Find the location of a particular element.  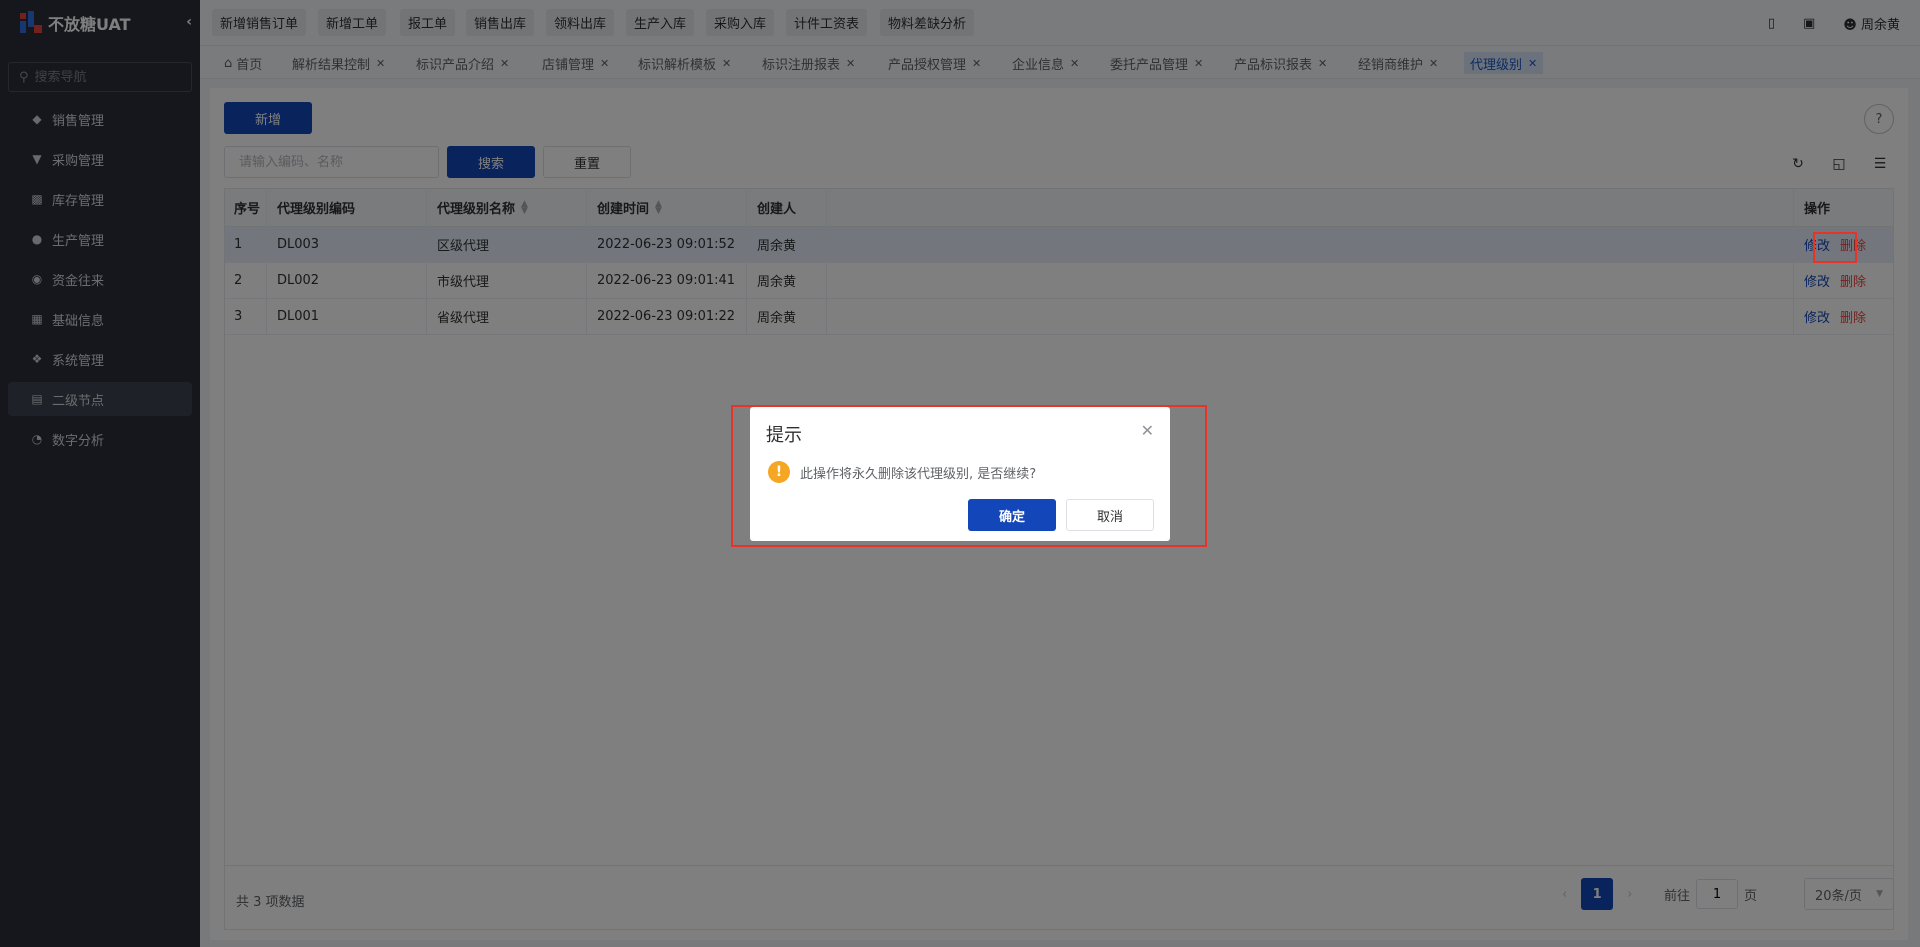

dialog-title: 提示 is located at coordinates (784, 435).